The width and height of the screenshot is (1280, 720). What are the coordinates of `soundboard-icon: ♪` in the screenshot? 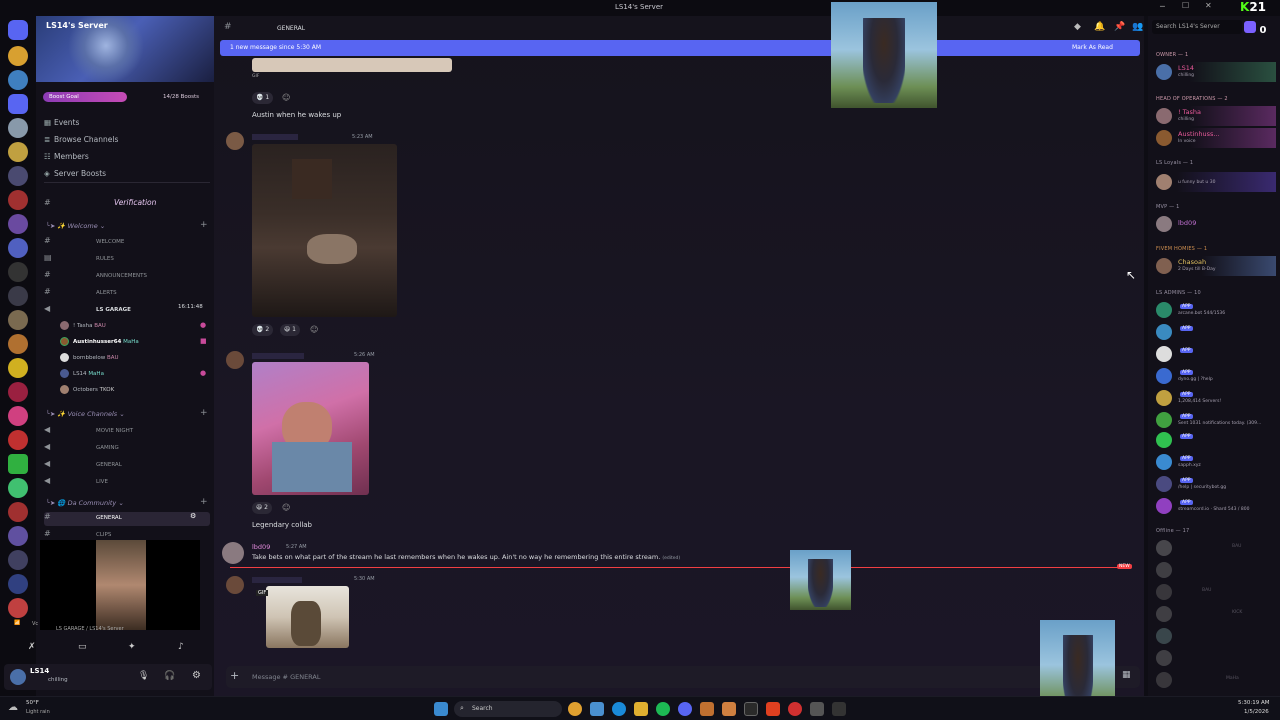 It's located at (181, 647).